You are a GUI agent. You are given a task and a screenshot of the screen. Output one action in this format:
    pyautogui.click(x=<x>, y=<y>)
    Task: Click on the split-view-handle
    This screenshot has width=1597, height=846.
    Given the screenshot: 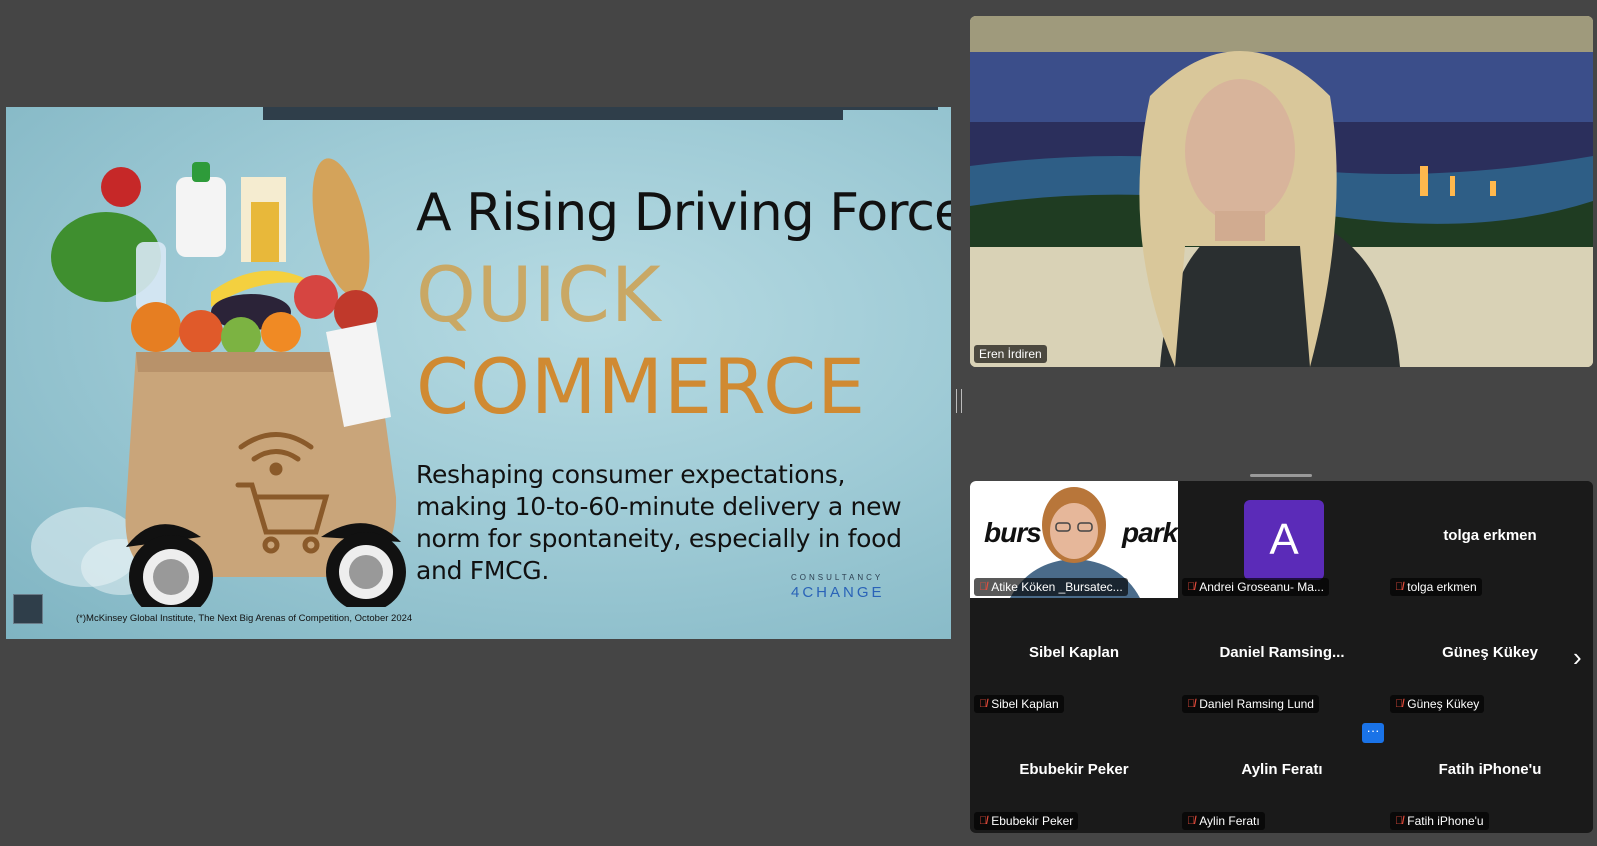 What is the action you would take?
    pyautogui.click(x=959, y=401)
    